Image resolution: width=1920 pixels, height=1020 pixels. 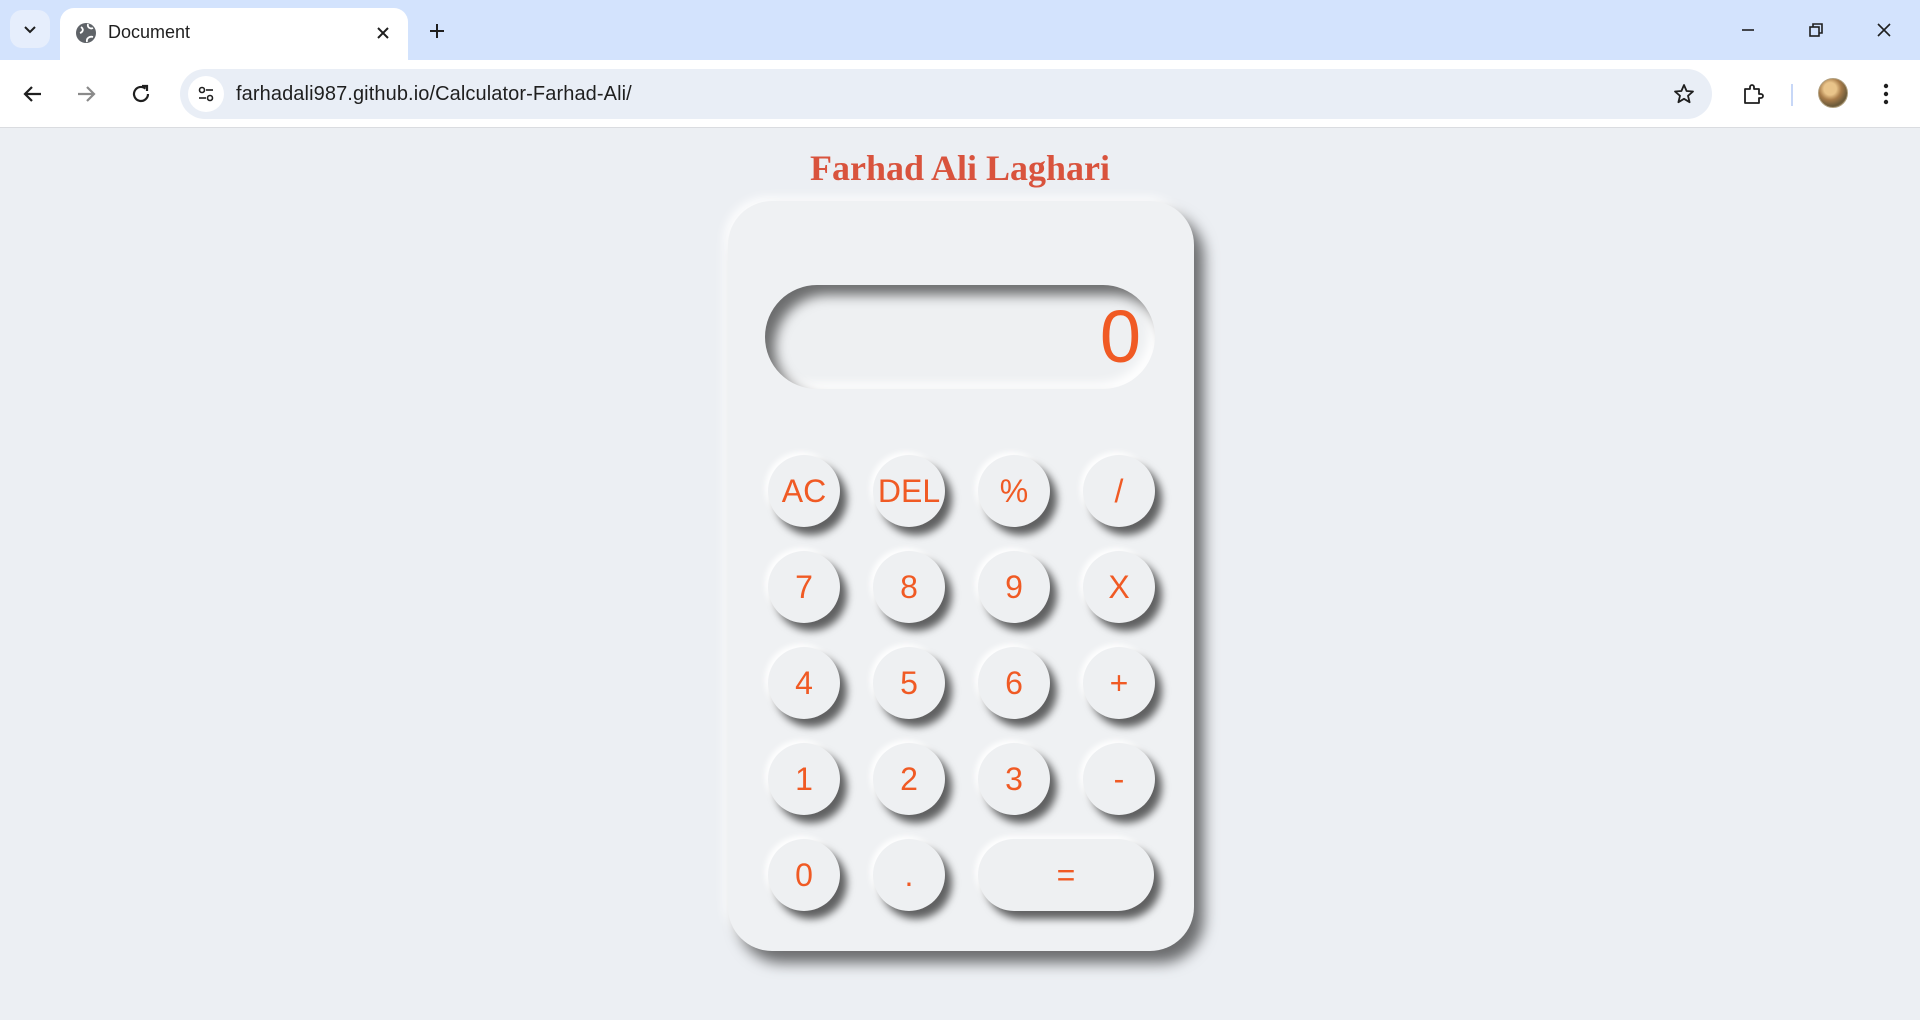 What do you see at coordinates (1014, 491) in the screenshot?
I see `key-percent: %` at bounding box center [1014, 491].